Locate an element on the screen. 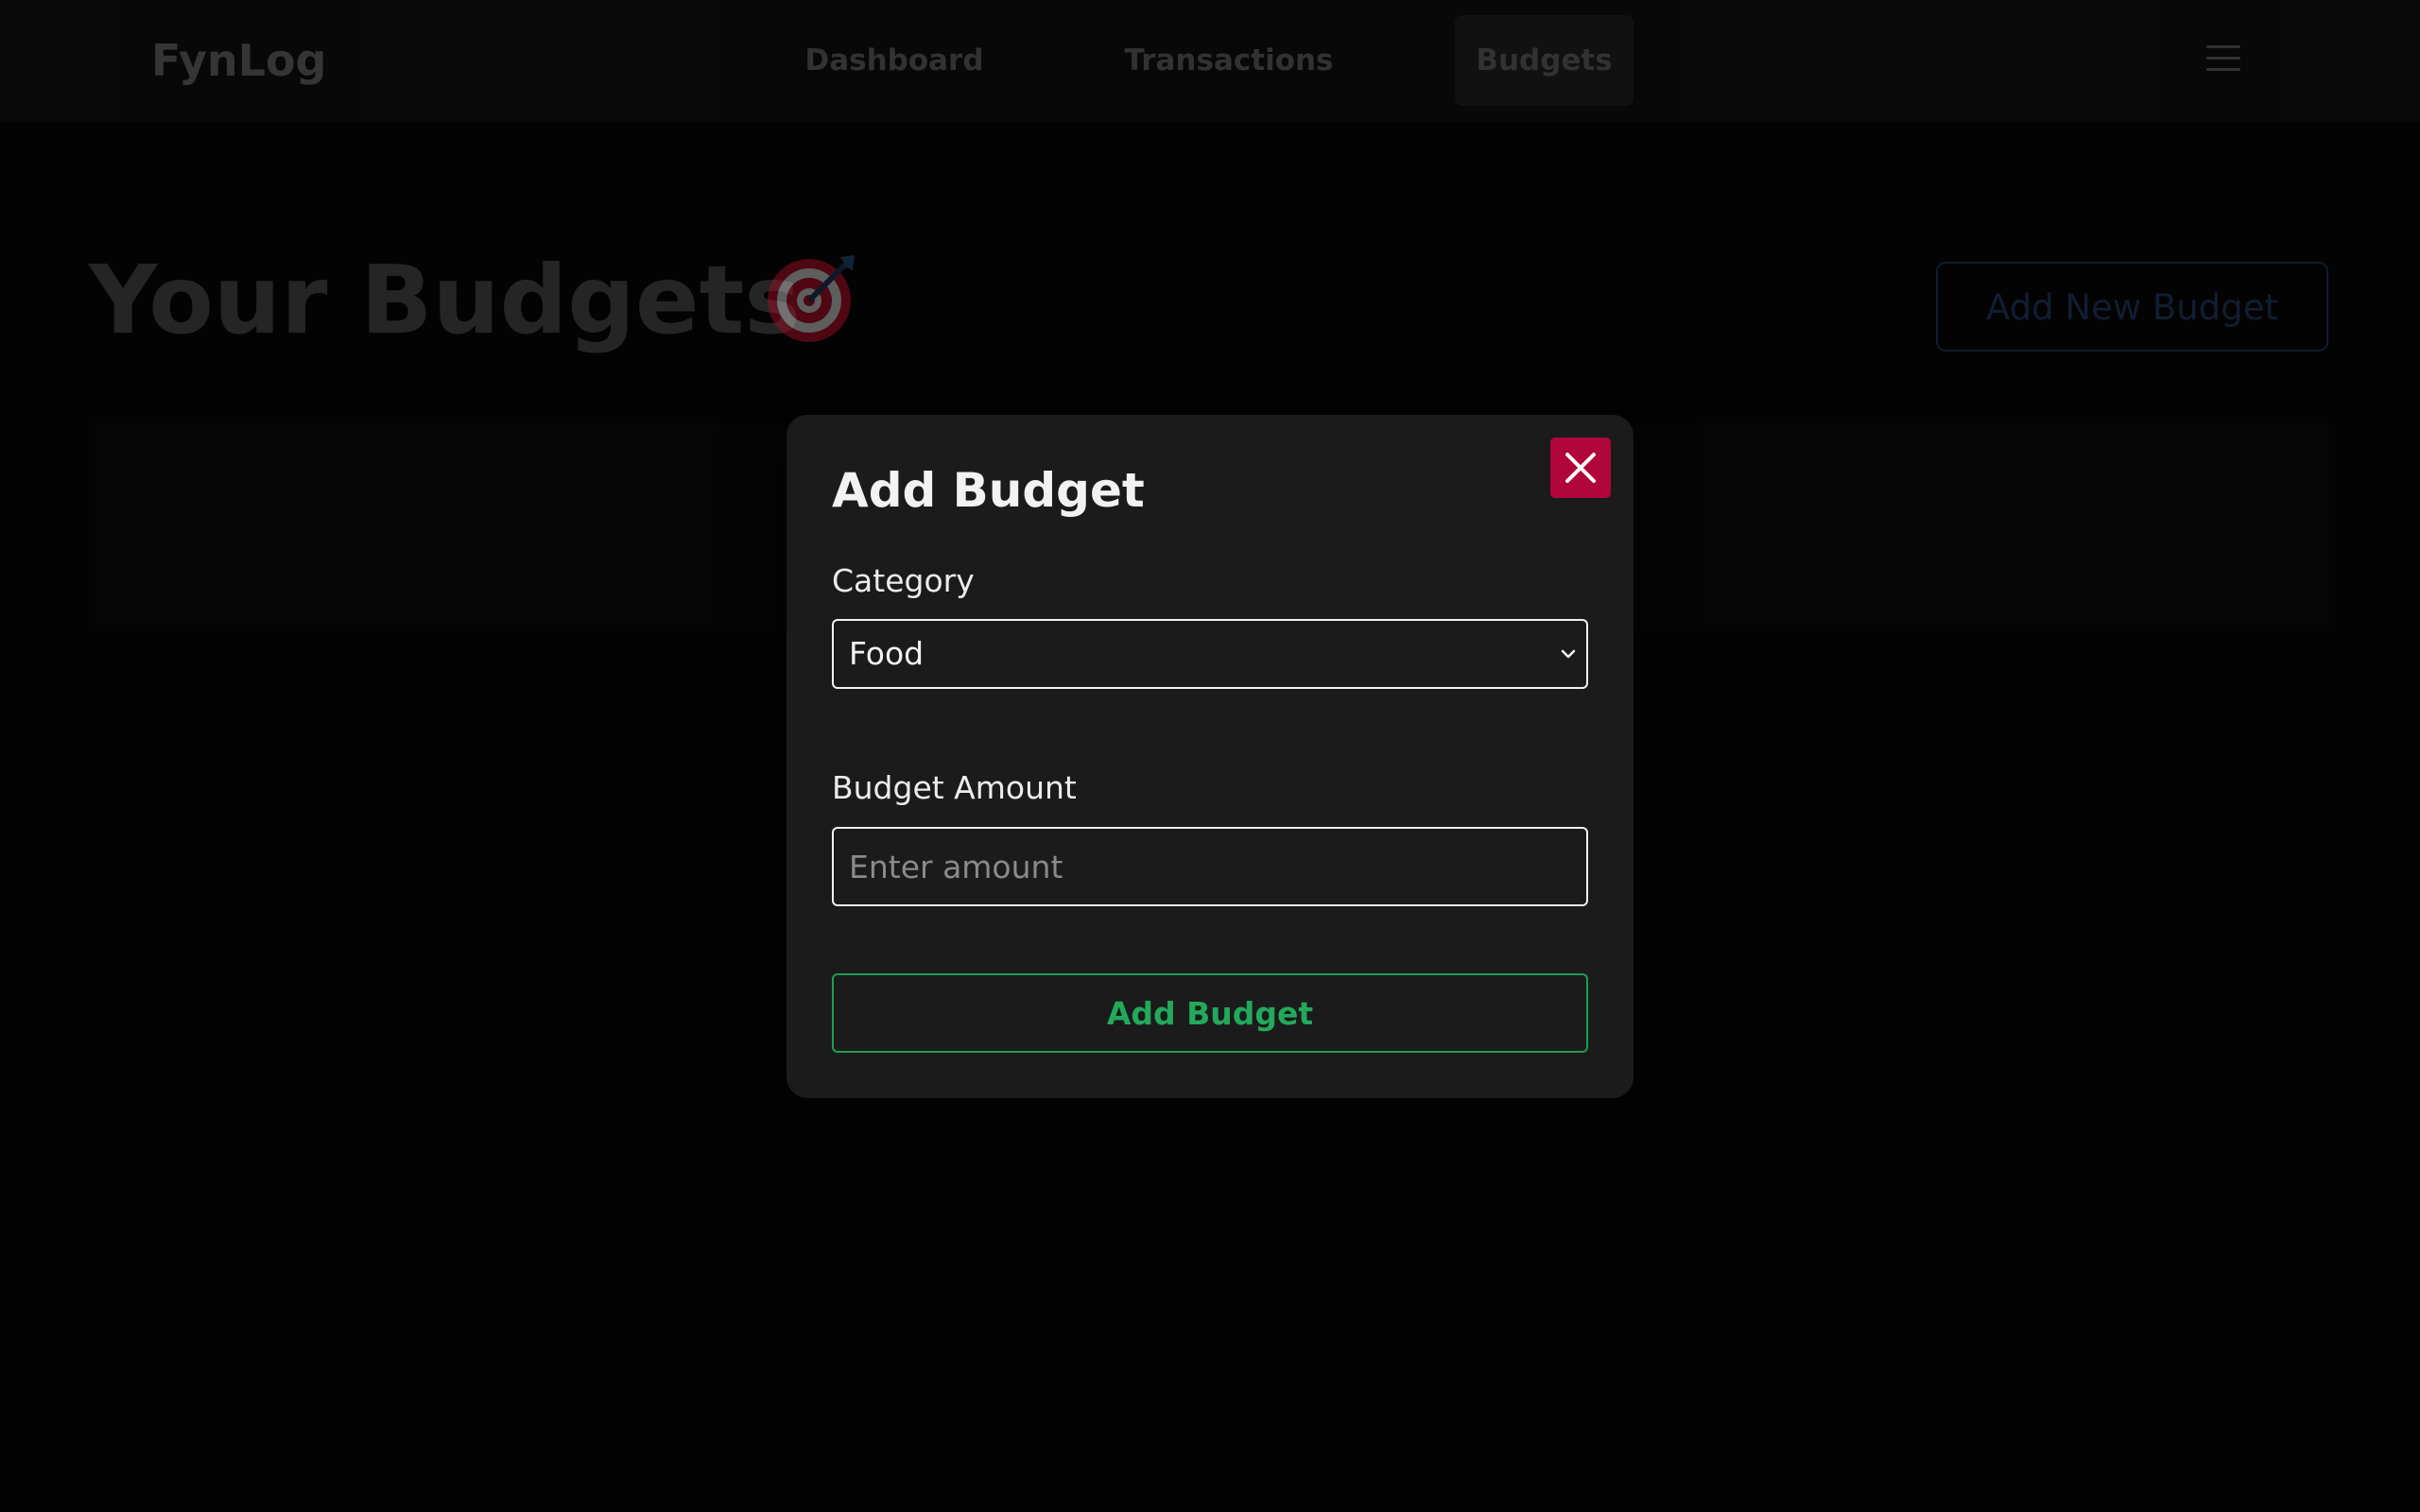  close-button is located at coordinates (1580, 468).